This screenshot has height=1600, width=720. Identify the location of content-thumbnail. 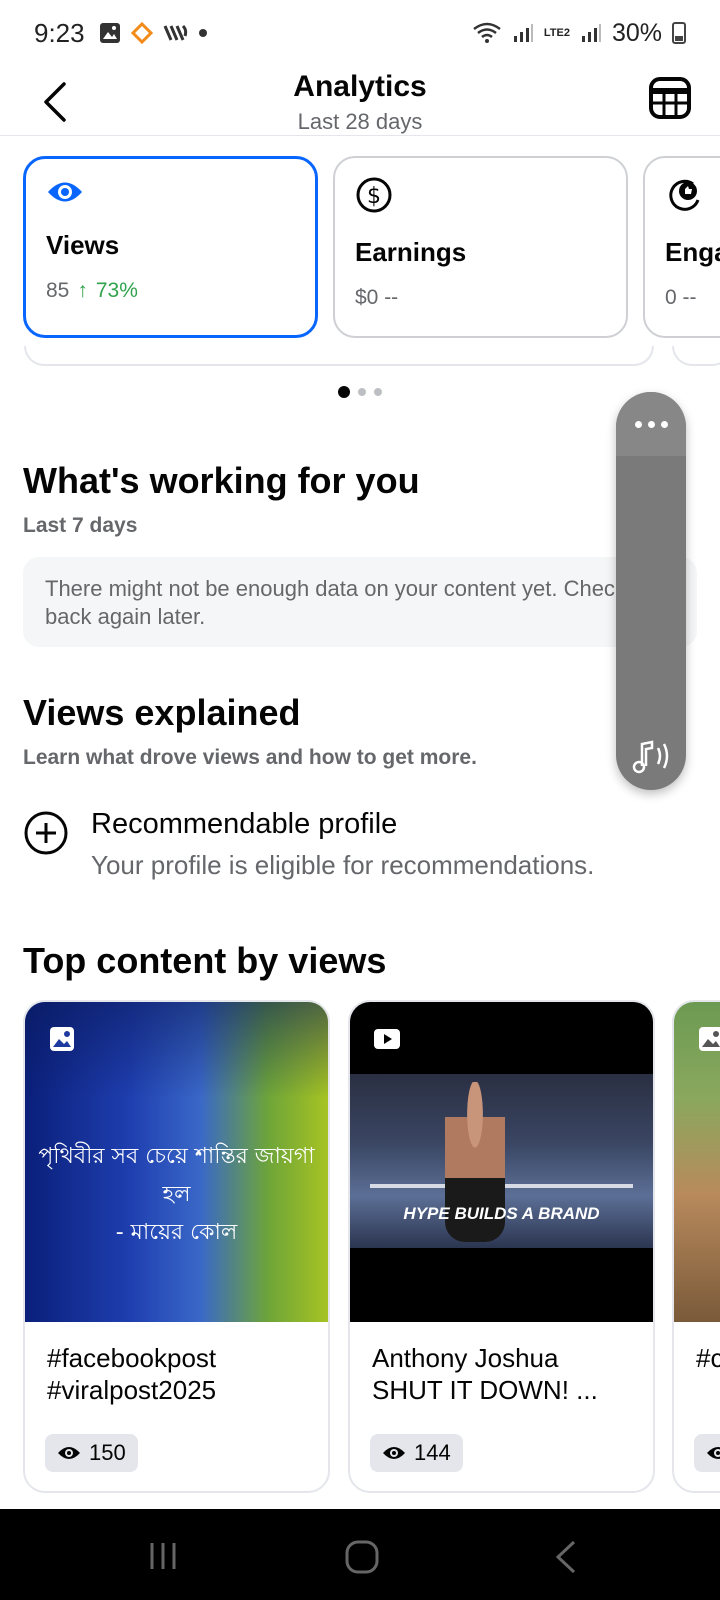
(697, 1162).